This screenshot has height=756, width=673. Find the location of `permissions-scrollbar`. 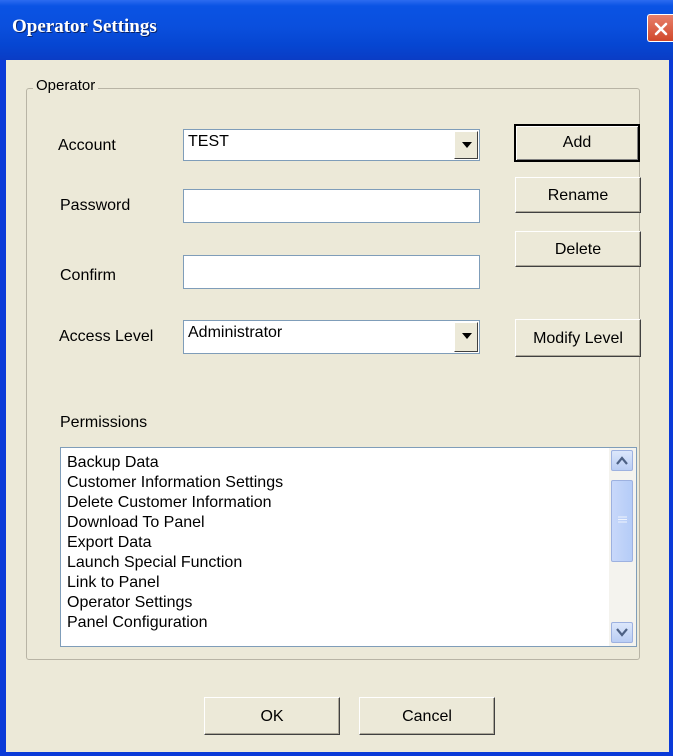

permissions-scrollbar is located at coordinates (622, 547).